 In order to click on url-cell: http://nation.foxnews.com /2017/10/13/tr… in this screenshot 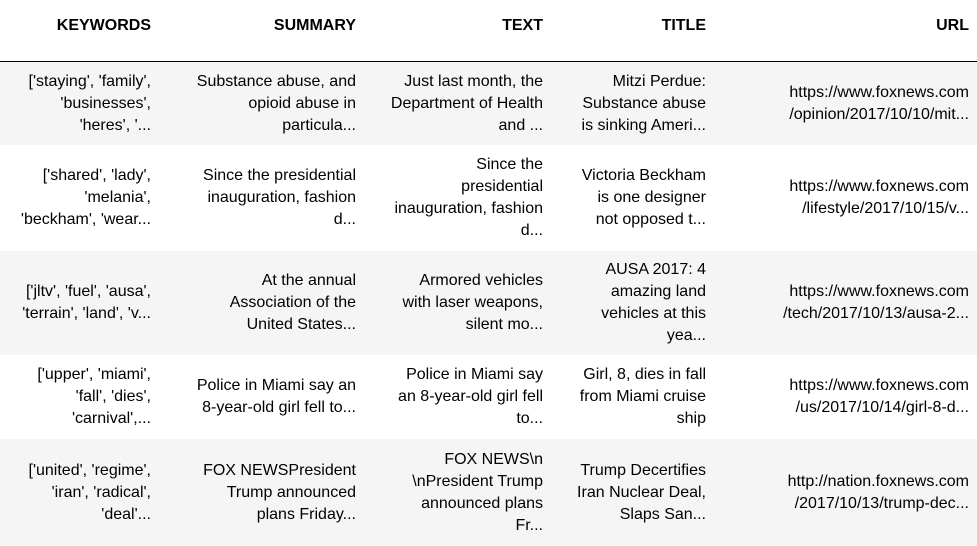, I will do `click(845, 492)`.